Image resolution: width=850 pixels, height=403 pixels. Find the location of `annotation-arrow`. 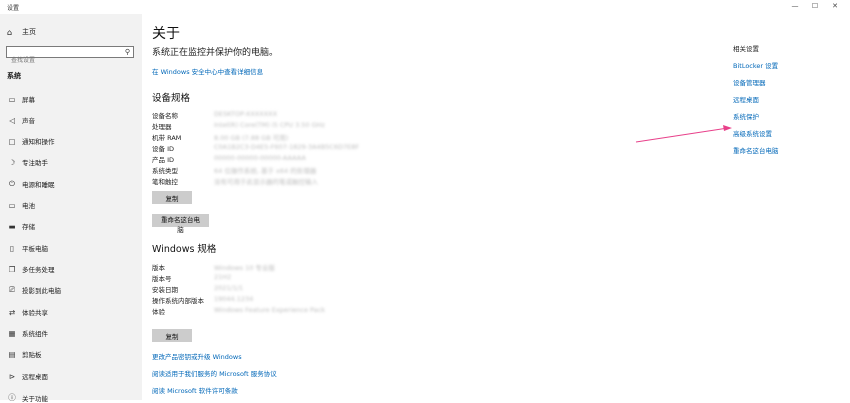

annotation-arrow is located at coordinates (683, 134).